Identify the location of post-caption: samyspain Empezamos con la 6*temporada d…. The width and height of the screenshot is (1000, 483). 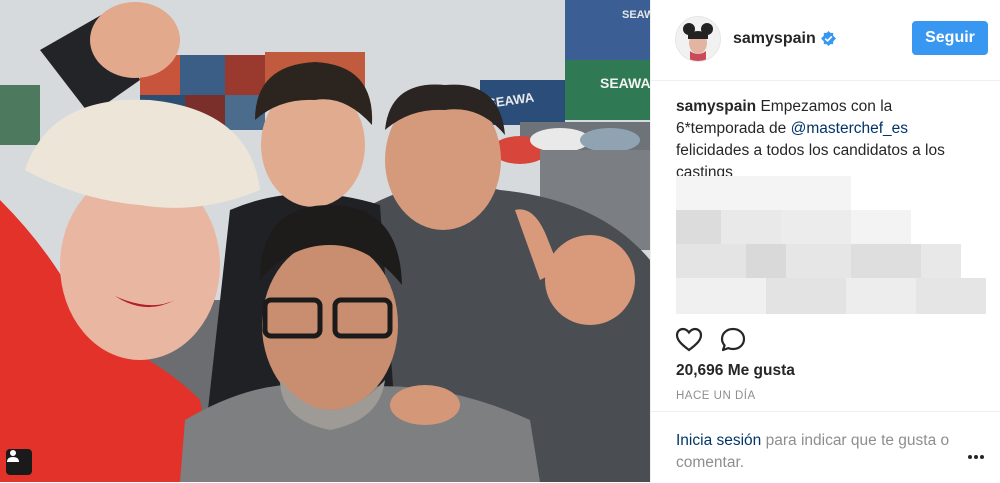
(826, 140).